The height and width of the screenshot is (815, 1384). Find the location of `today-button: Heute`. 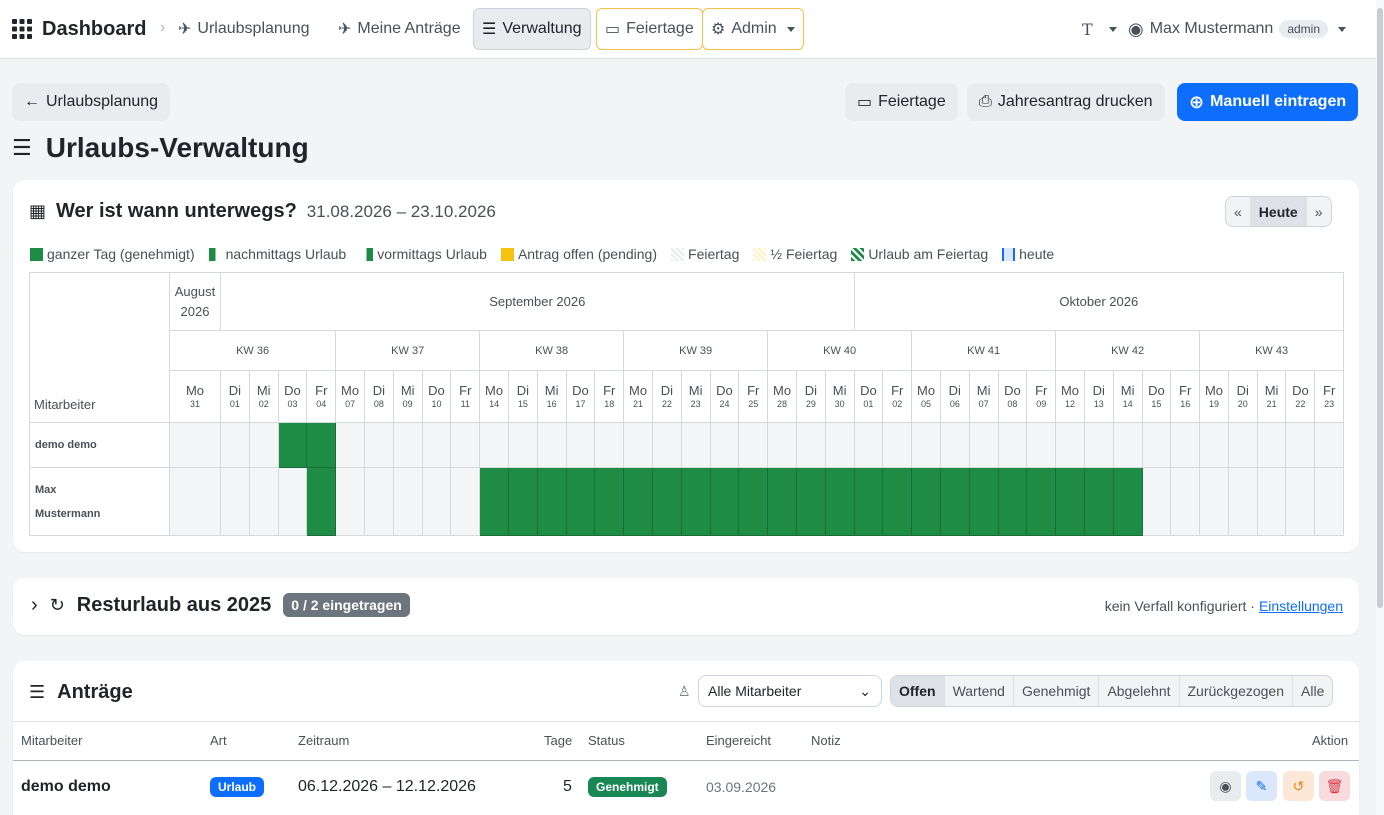

today-button: Heute is located at coordinates (1278, 211).